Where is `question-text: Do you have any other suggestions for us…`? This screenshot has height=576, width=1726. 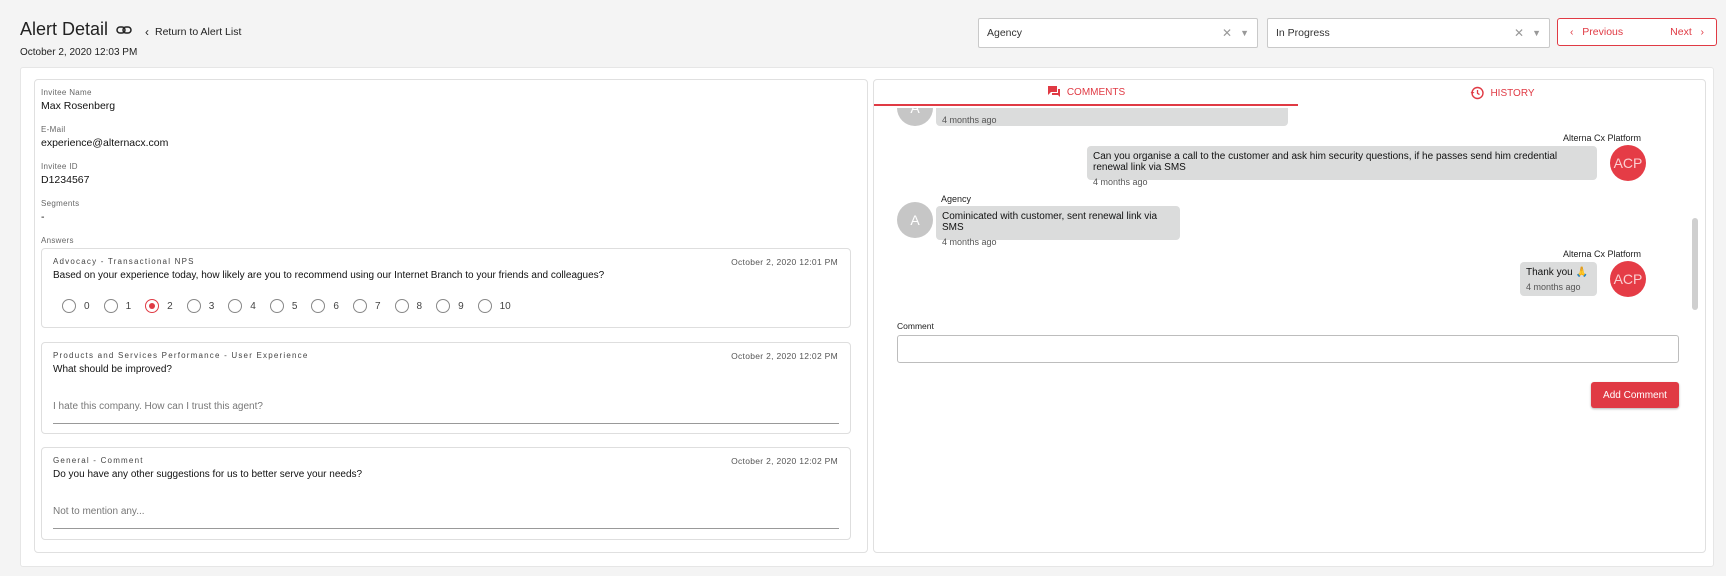
question-text: Do you have any other suggestions for us… is located at coordinates (208, 474).